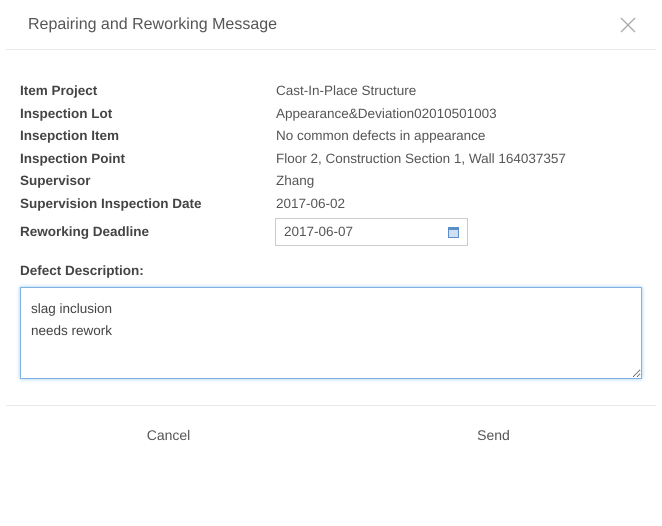 The height and width of the screenshot is (526, 662). I want to click on field-label: Inspection Point, so click(73, 159).